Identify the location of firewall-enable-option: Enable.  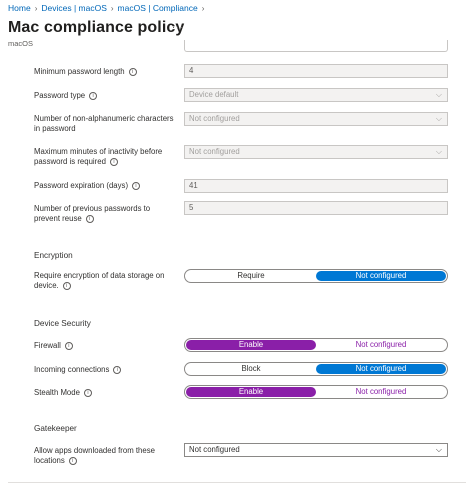
(251, 345).